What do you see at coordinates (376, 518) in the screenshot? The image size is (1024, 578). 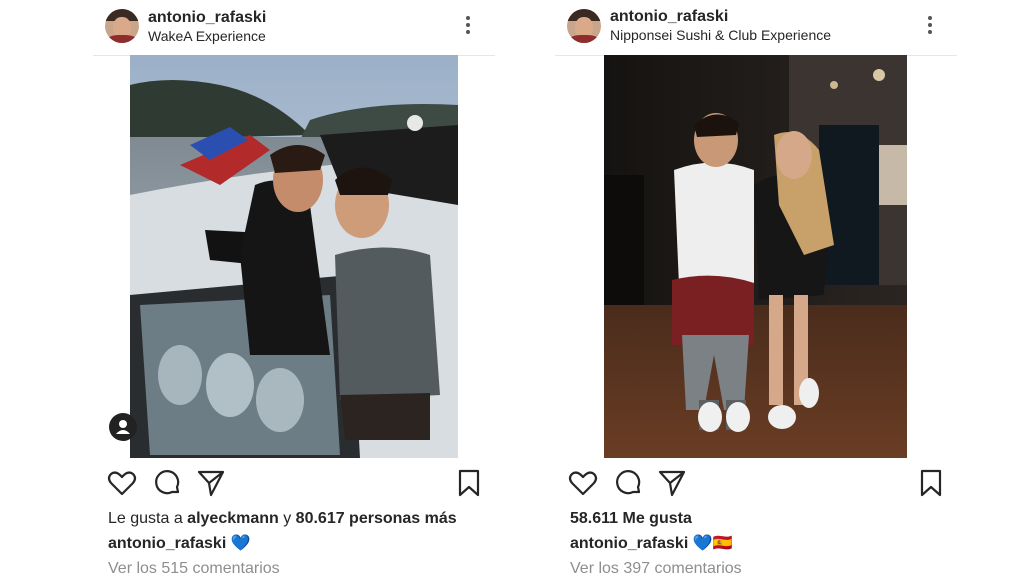 I see `likes-count: 80.617 personas más` at bounding box center [376, 518].